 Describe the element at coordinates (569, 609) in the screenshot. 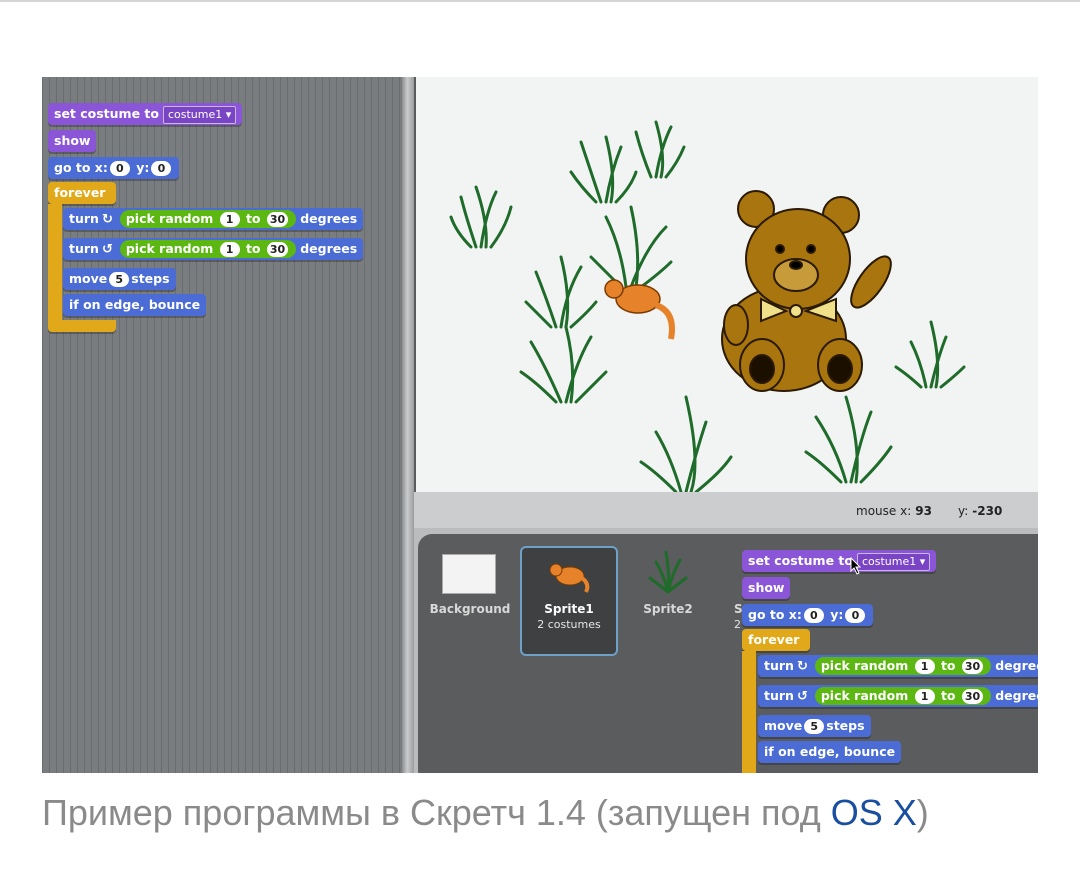

I see `sprite1-name: Sprite1` at that location.